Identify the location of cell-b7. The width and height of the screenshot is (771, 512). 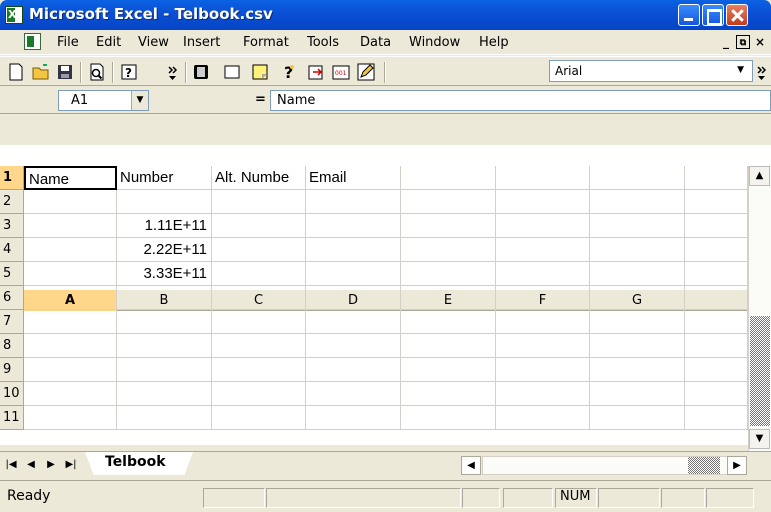
(164, 322).